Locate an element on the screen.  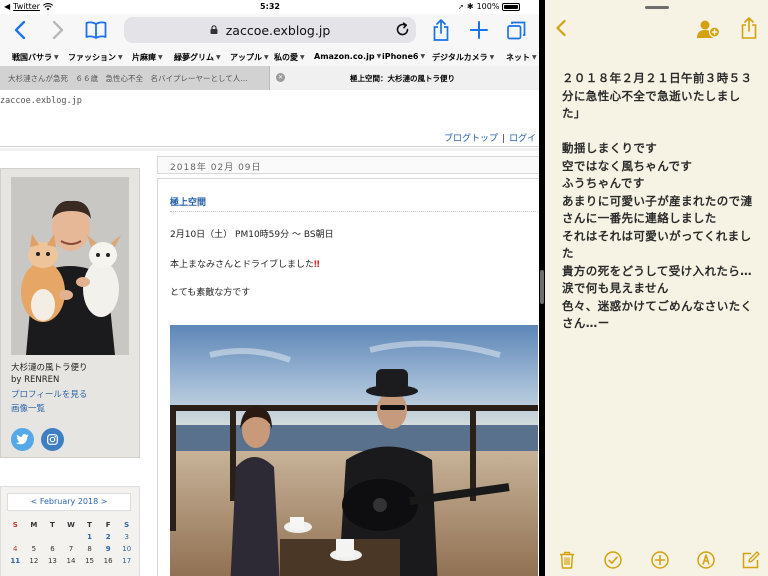
delete-note-button is located at coordinates (567, 560).